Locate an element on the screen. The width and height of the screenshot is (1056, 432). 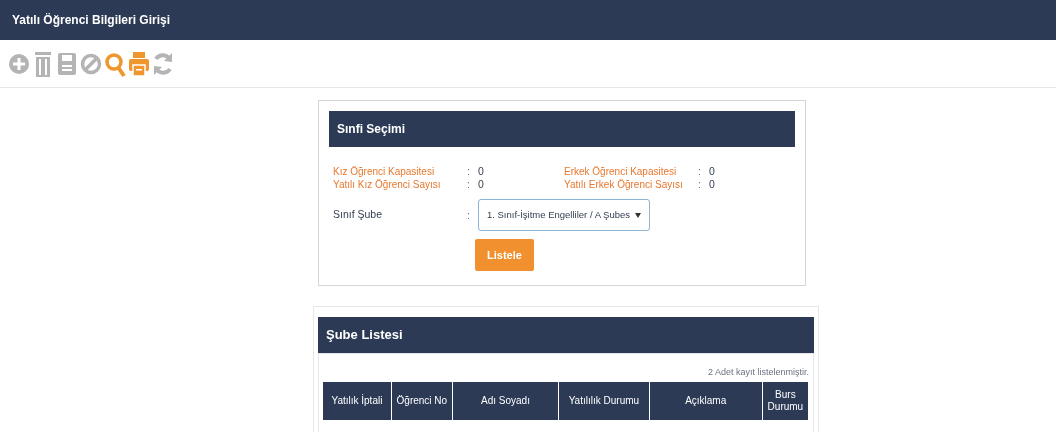
column-header: Öğrenci No is located at coordinates (422, 400).